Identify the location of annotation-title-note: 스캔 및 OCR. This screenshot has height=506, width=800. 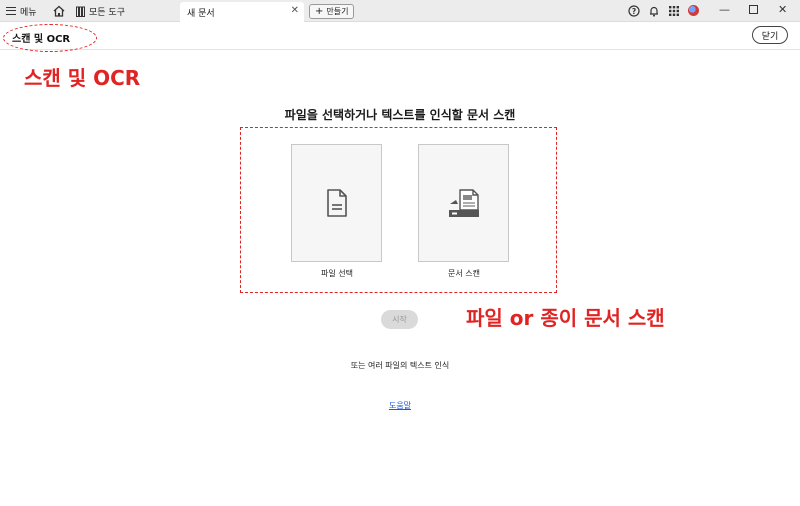
(82, 78).